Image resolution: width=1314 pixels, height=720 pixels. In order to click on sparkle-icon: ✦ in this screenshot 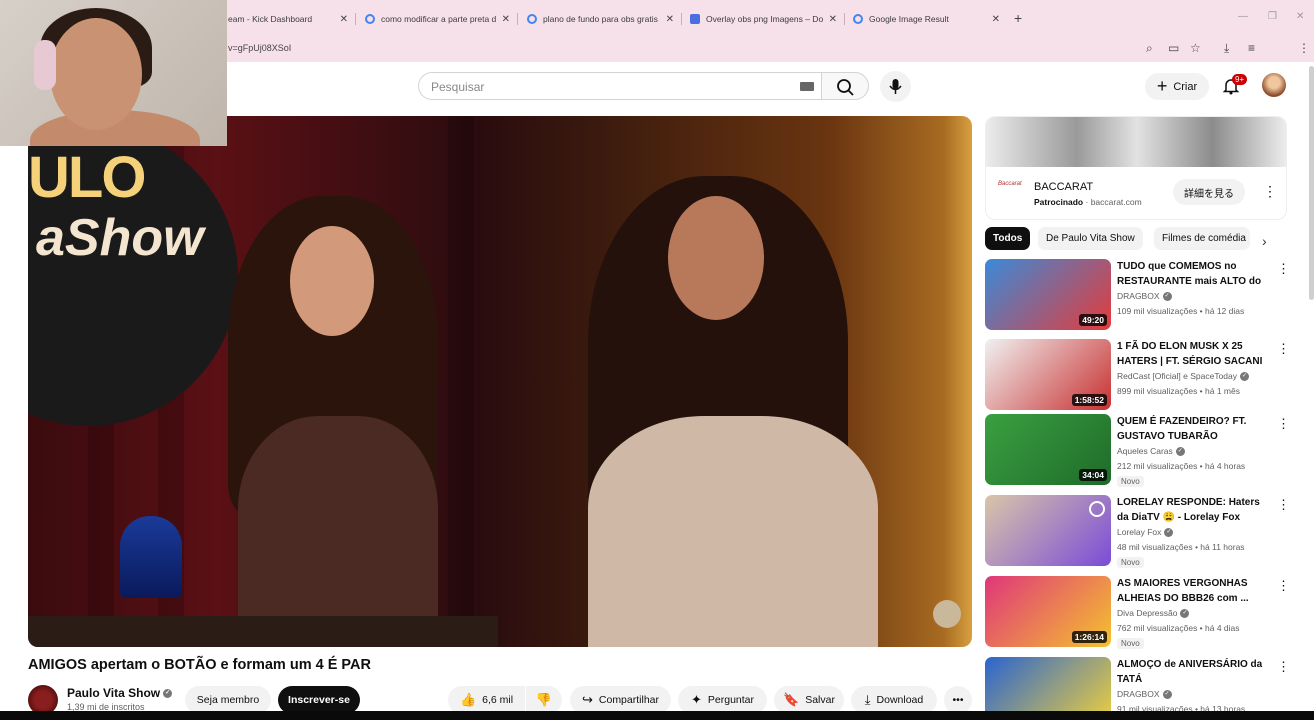, I will do `click(696, 699)`.